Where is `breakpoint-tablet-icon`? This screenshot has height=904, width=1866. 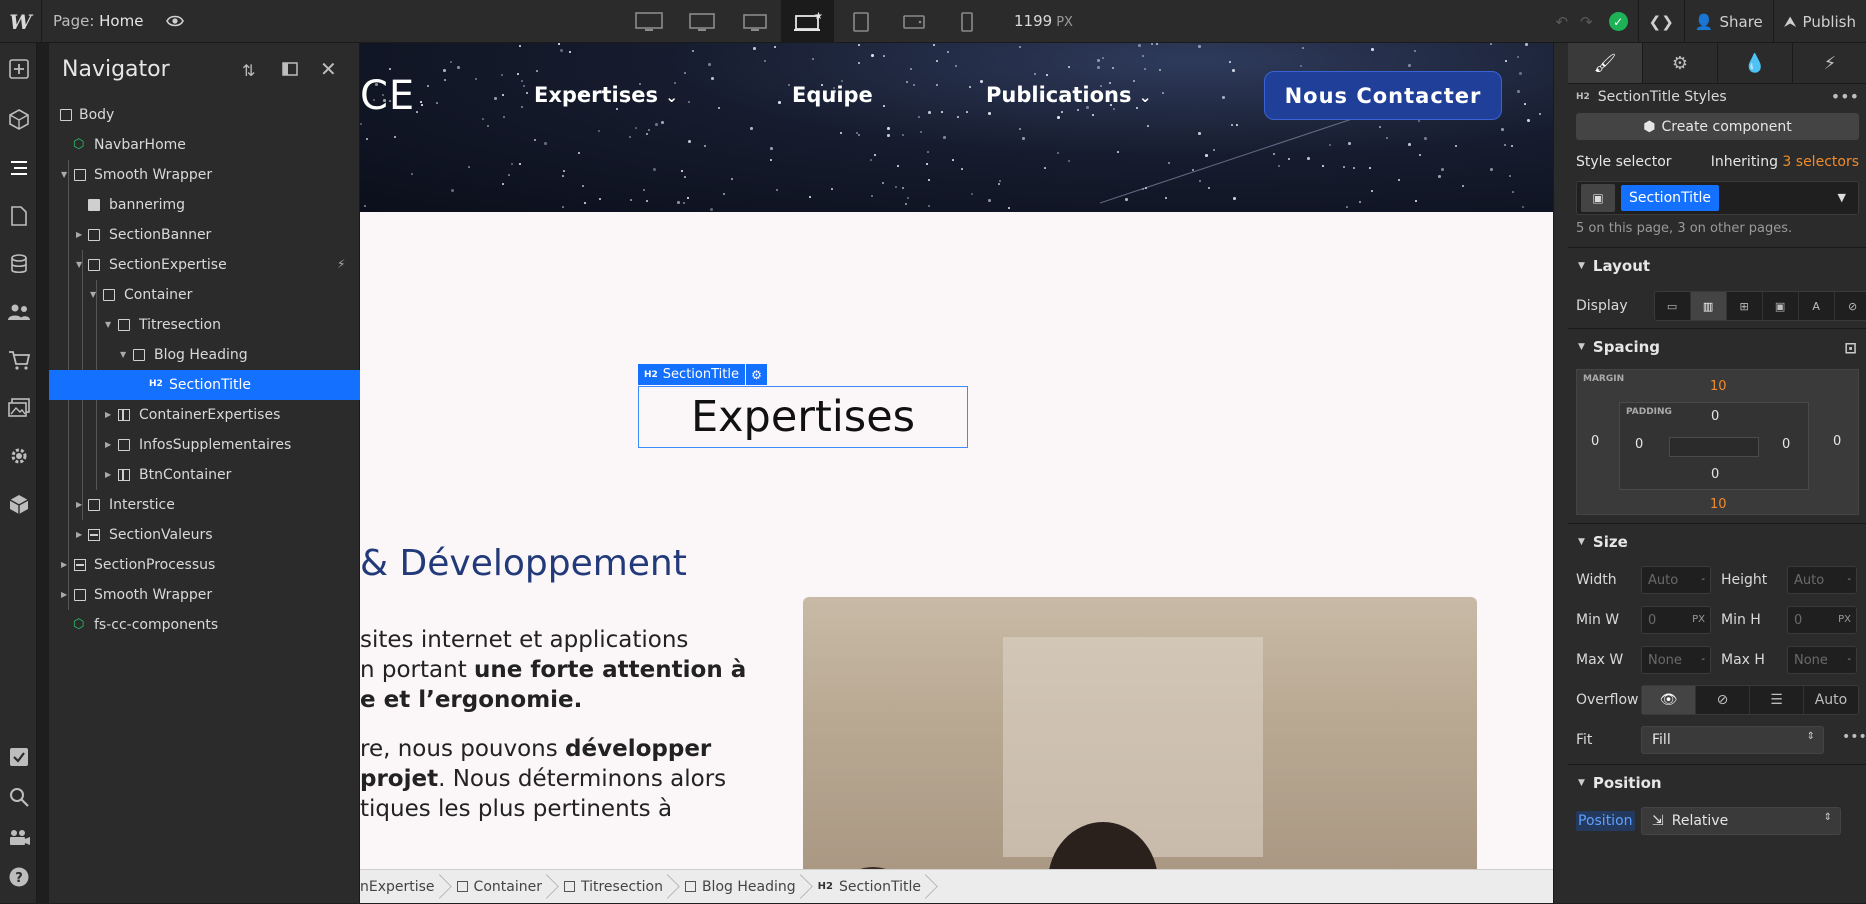 breakpoint-tablet-icon is located at coordinates (860, 21).